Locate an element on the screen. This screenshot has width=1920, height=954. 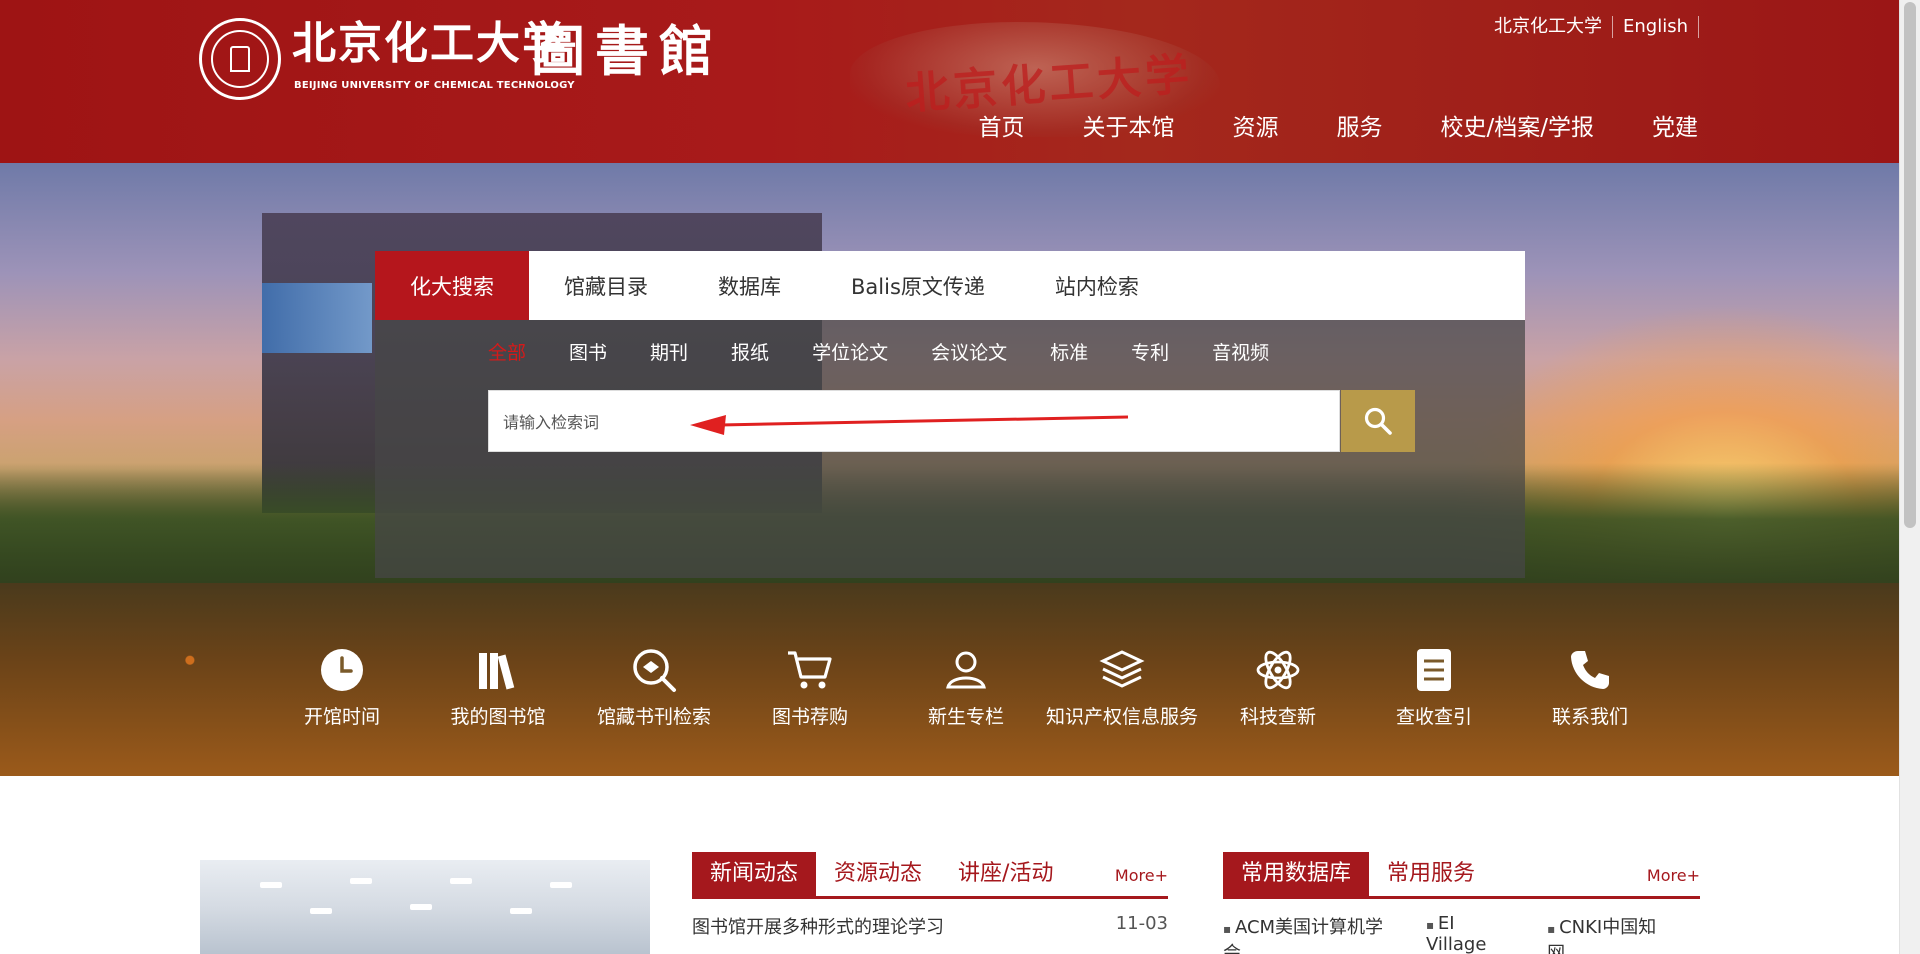
news-more-link: More+ is located at coordinates (1141, 875).